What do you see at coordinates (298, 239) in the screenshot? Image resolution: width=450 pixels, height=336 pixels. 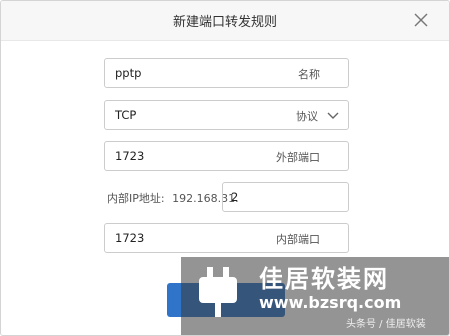 I see `internal-port-label: 内部端口` at bounding box center [298, 239].